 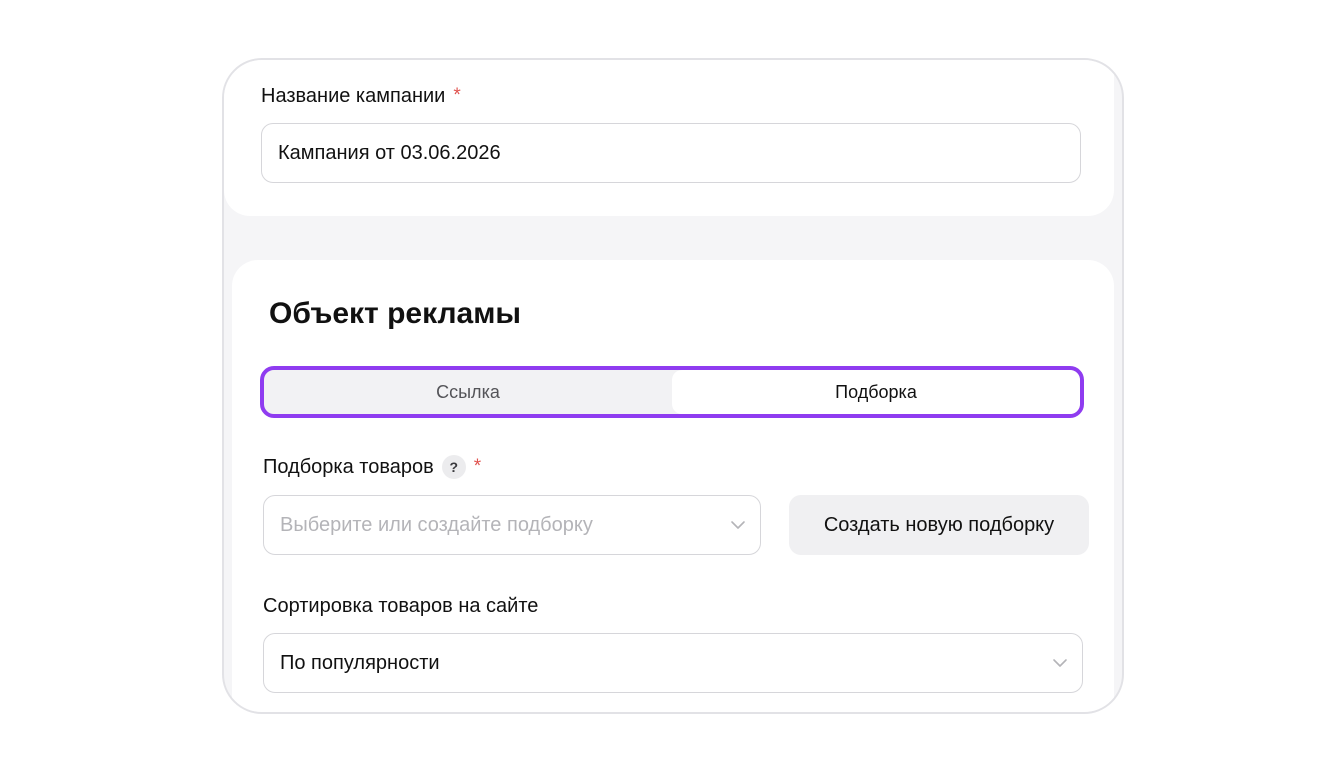 I want to click on collection-label: Подборка товаров ? *, so click(x=372, y=467).